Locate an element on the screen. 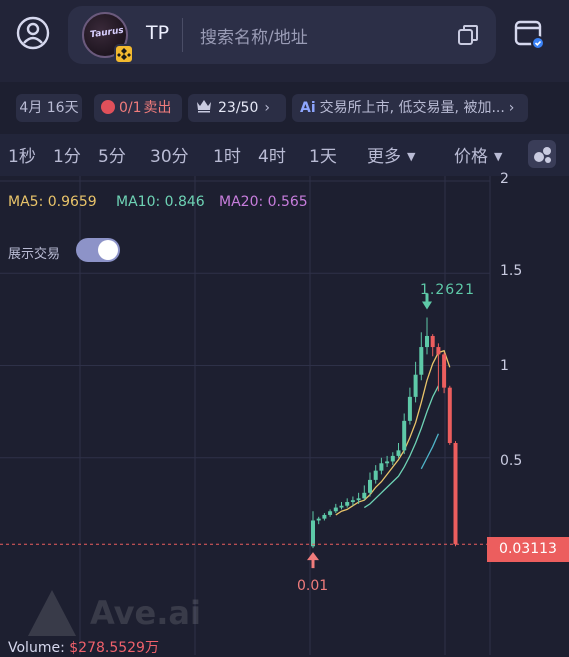 This screenshot has height=657, width=569. low-price-label: 0.01 is located at coordinates (313, 586).